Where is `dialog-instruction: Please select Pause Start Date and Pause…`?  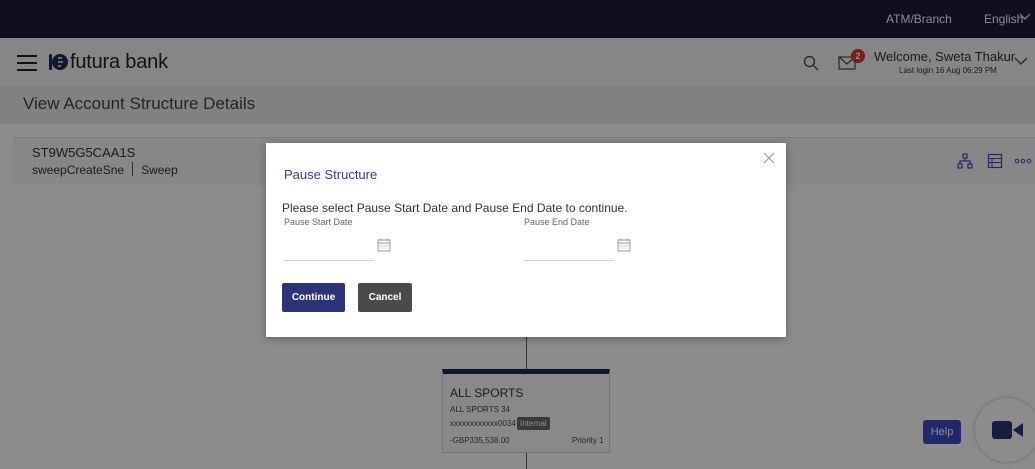 dialog-instruction: Please select Pause Start Date and Pause… is located at coordinates (455, 208).